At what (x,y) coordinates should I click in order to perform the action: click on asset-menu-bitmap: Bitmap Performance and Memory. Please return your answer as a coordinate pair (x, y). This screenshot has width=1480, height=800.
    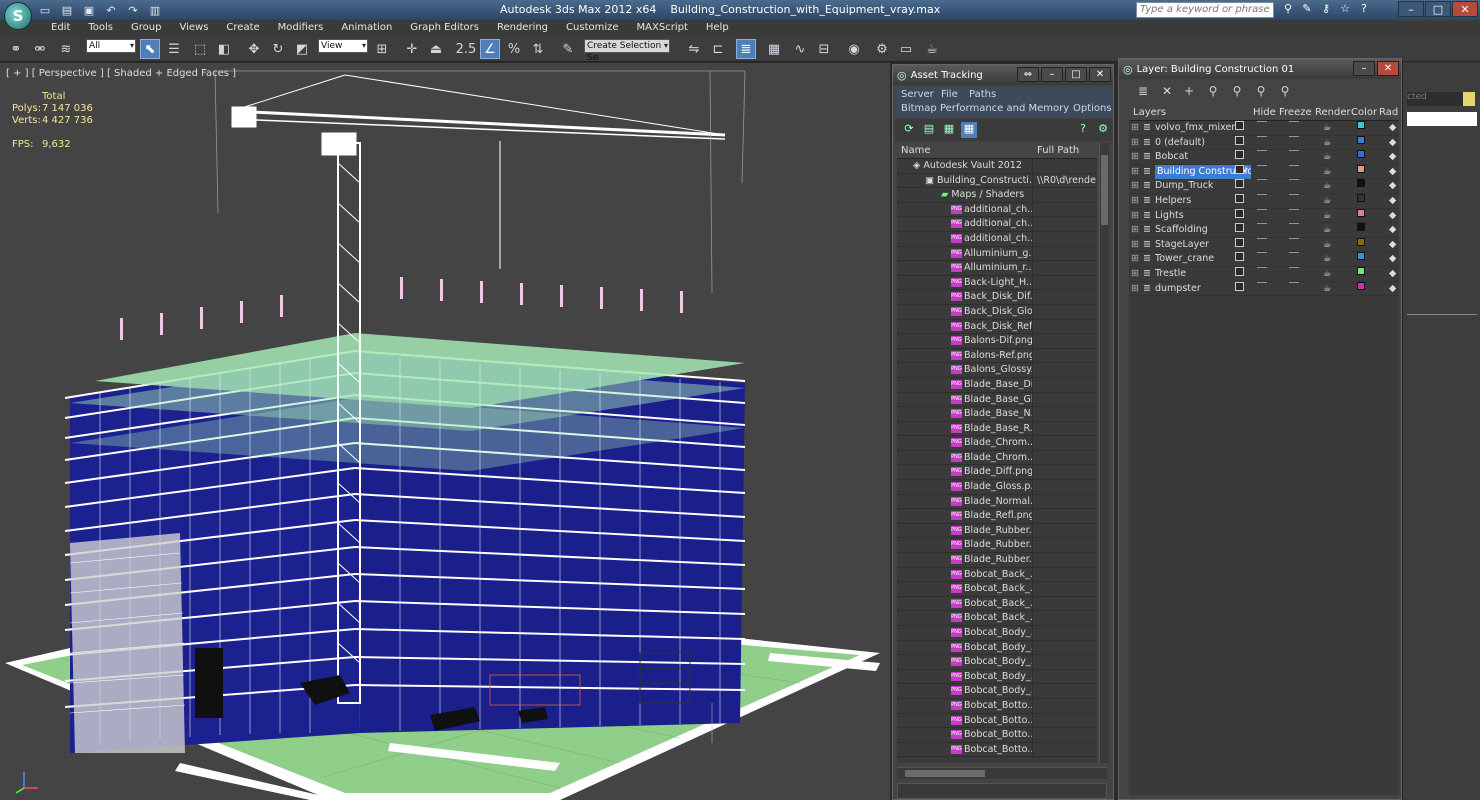
    Looking at the image, I should click on (985, 108).